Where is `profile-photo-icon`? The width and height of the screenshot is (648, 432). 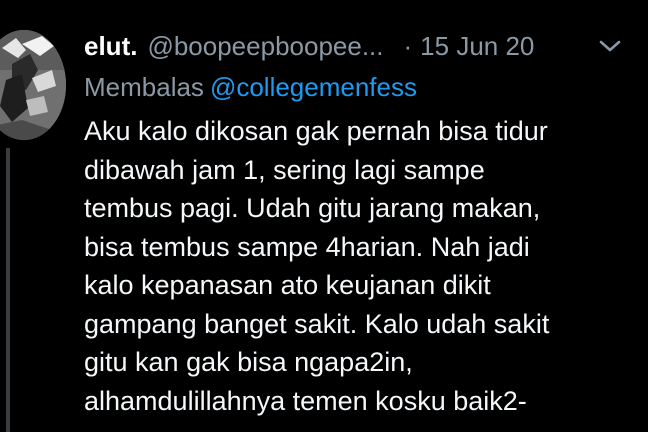 profile-photo-icon is located at coordinates (33, 85).